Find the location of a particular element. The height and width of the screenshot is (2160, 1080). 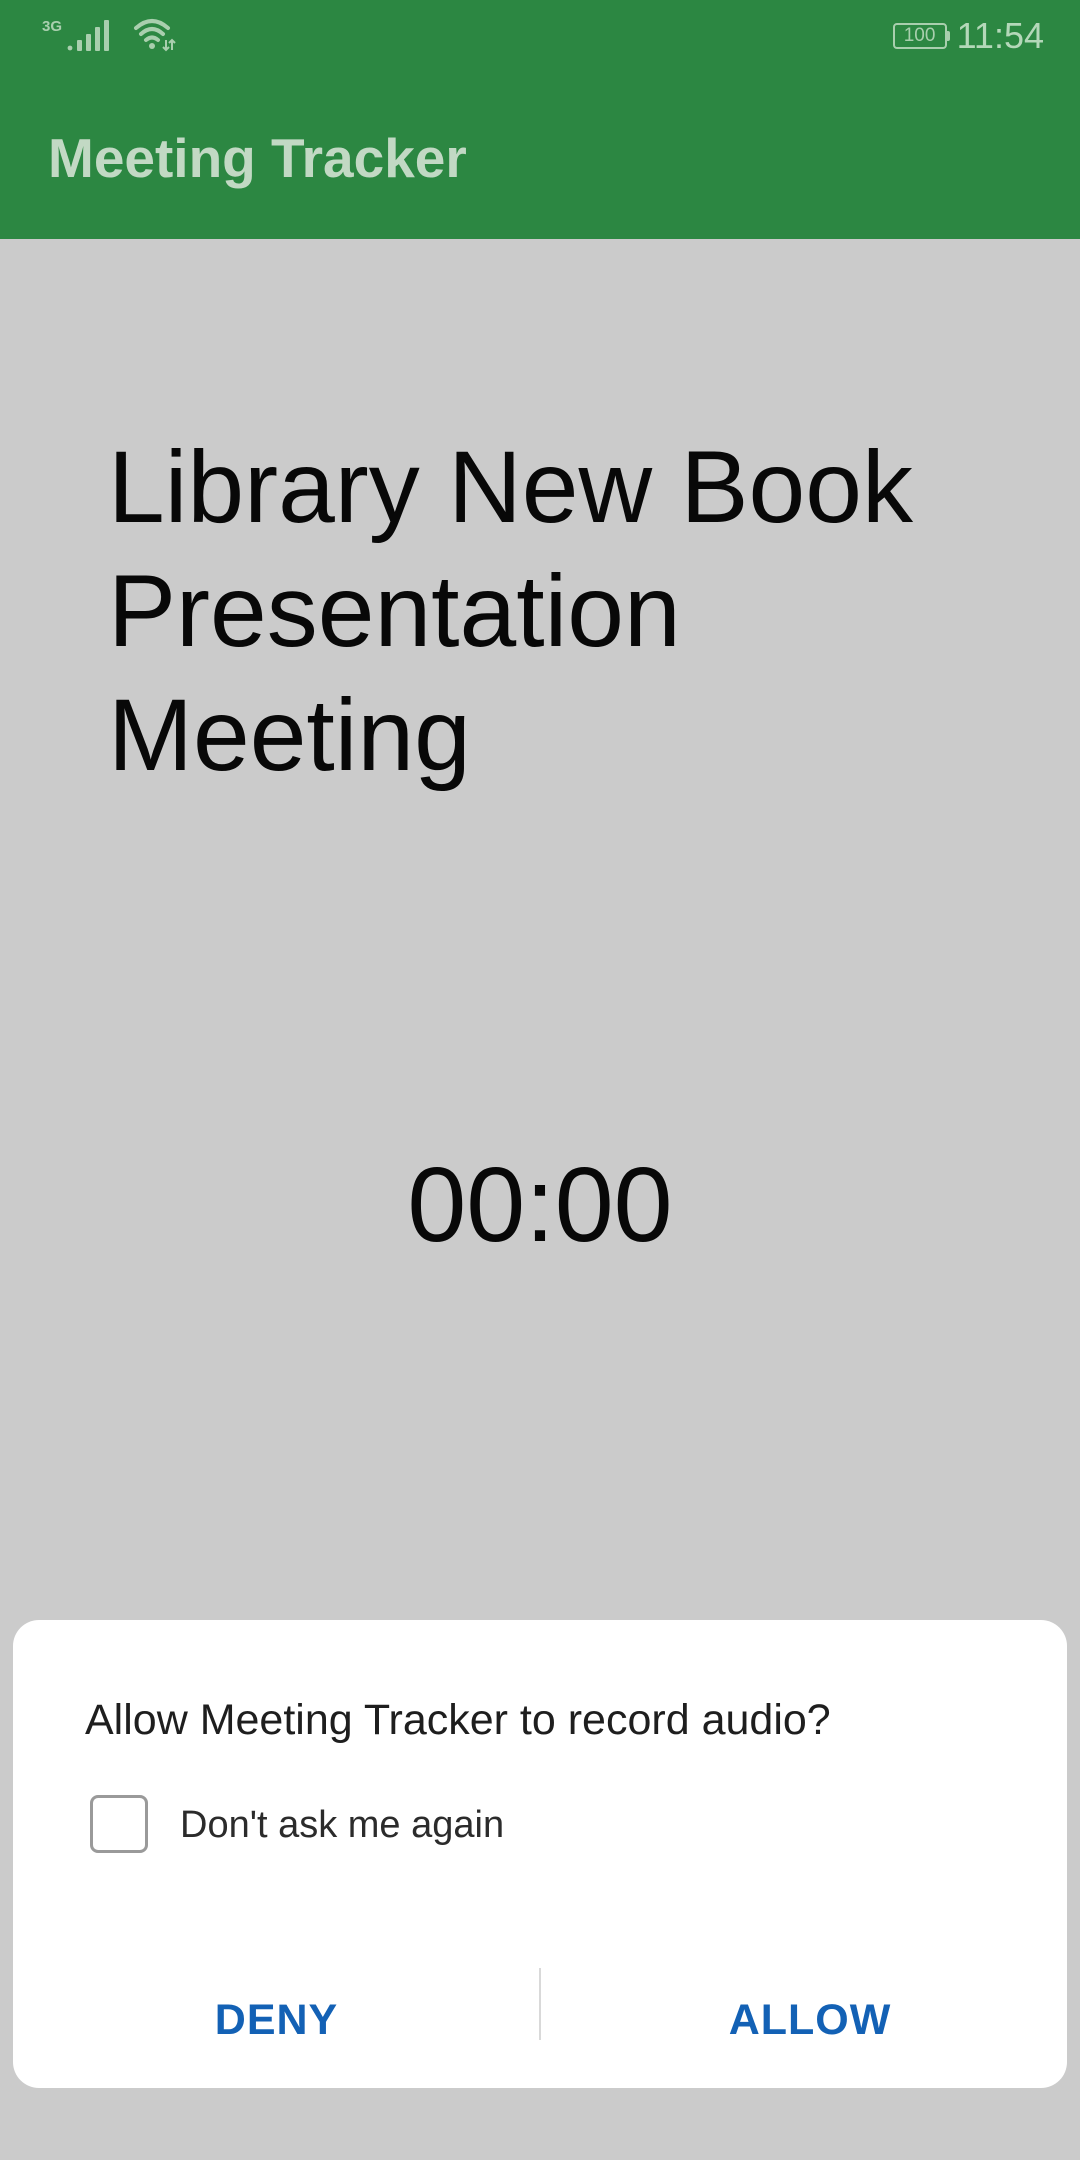

status-clock: 11:54 is located at coordinates (1000, 35).